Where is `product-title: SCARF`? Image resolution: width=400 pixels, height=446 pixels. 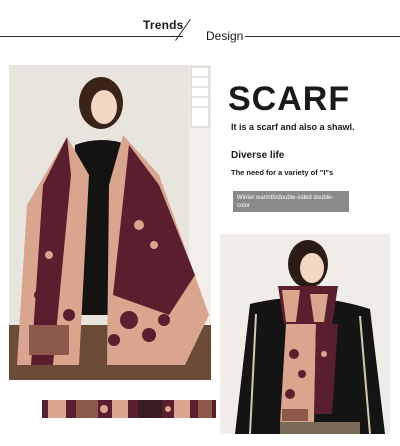 product-title: SCARF is located at coordinates (289, 99).